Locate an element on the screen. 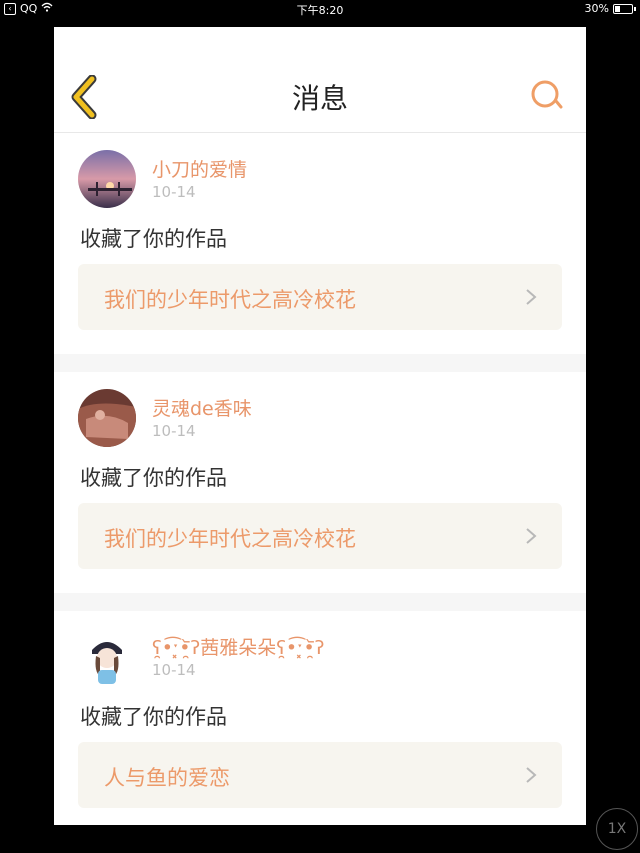 The width and height of the screenshot is (640, 853). battery-tip is located at coordinates (635, 8).